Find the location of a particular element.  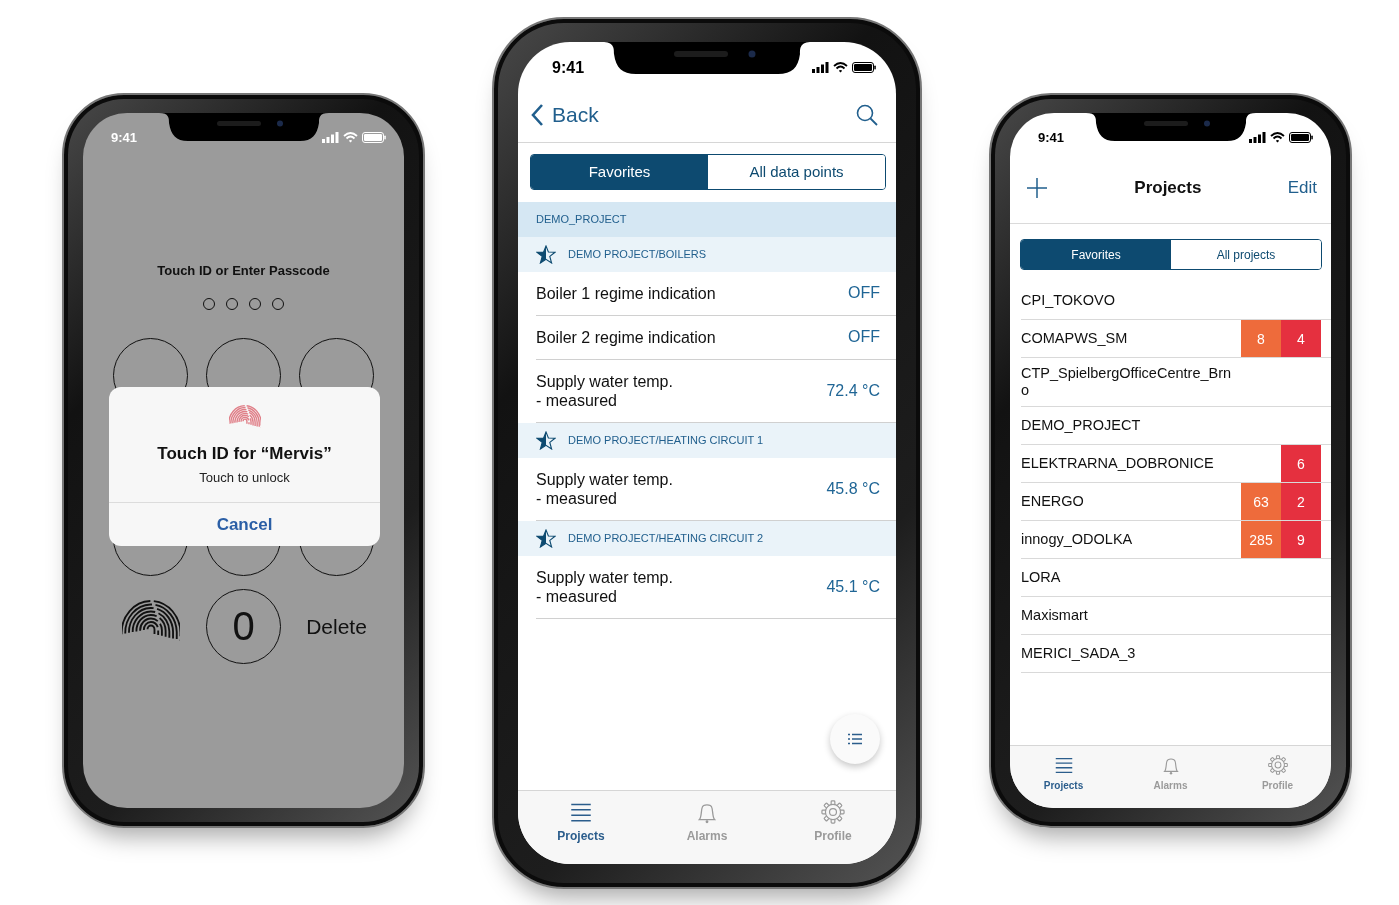

project-name: MERICI_SADA_3 is located at coordinates (1079, 653).